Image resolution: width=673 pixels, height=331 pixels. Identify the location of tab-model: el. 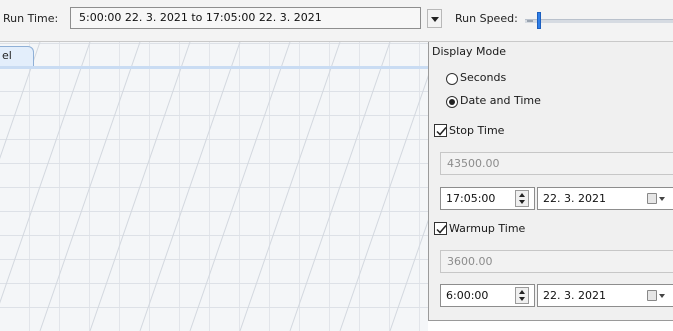
(17, 56).